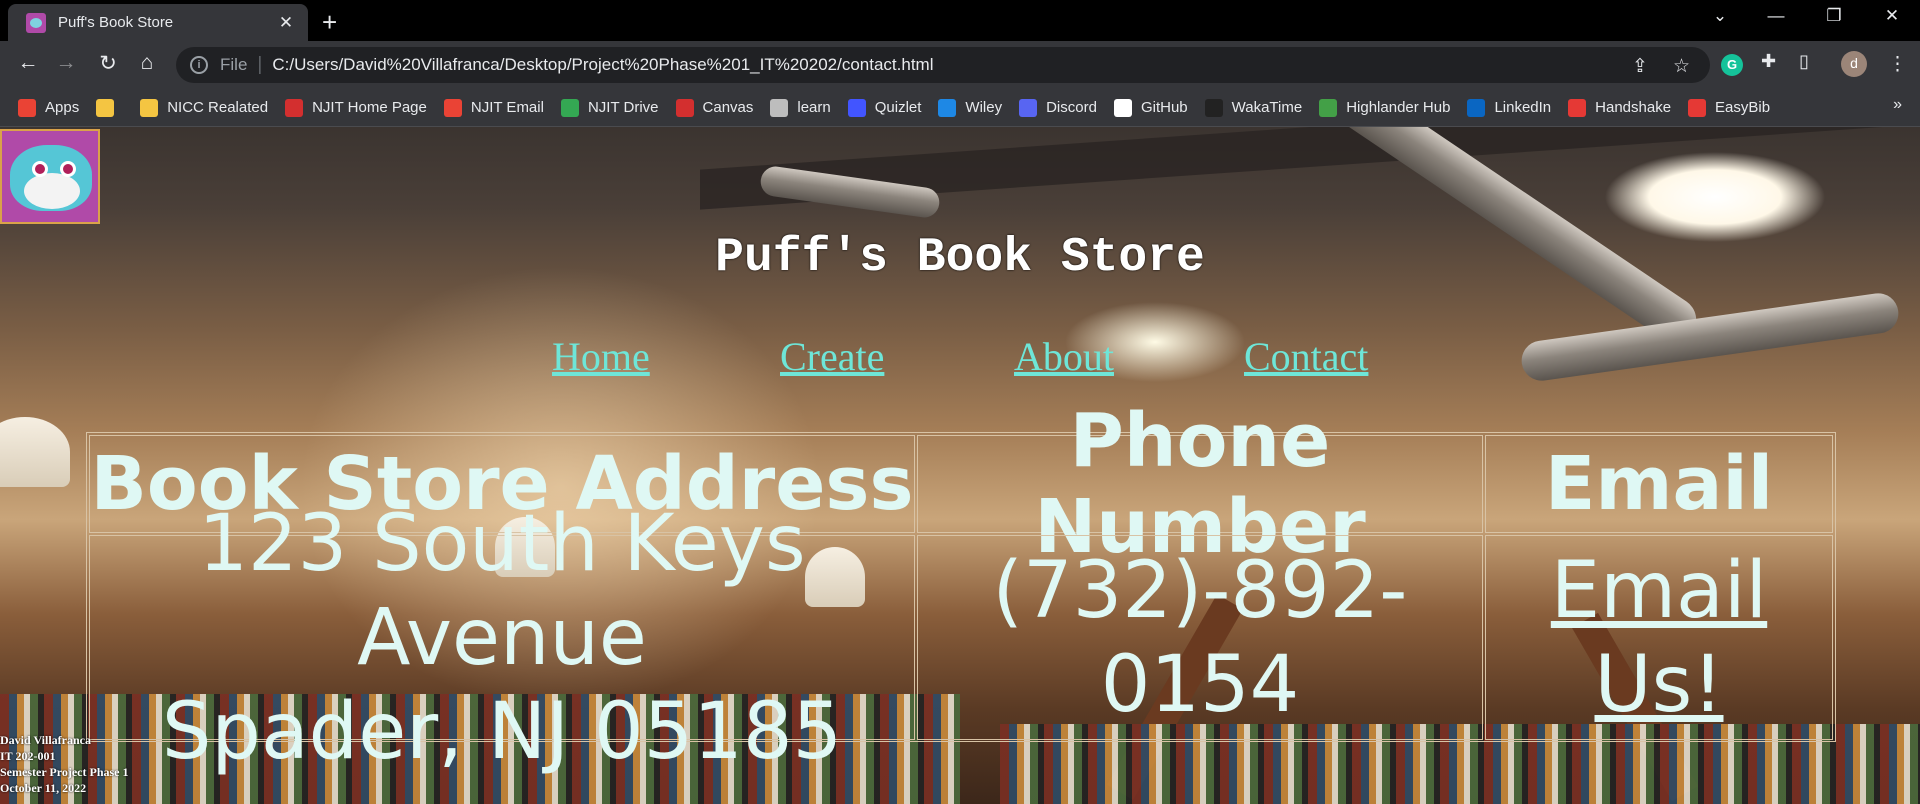 The image size is (1920, 804). What do you see at coordinates (62, 107) in the screenshot?
I see `bookmark-label: Apps` at bounding box center [62, 107].